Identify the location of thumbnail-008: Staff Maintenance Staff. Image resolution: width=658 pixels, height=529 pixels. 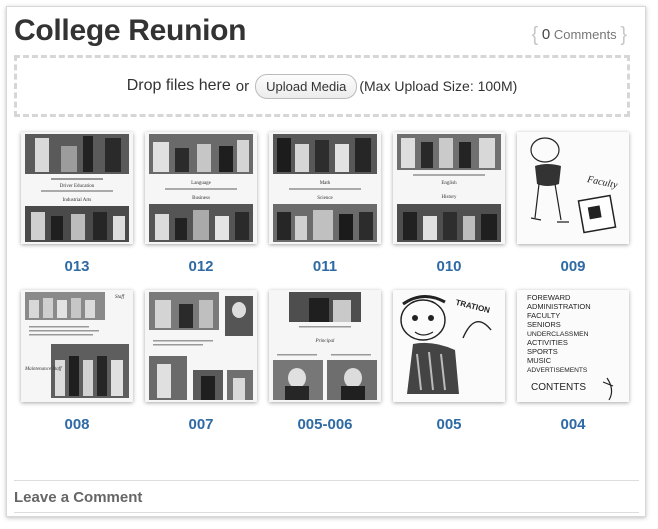
(77, 346).